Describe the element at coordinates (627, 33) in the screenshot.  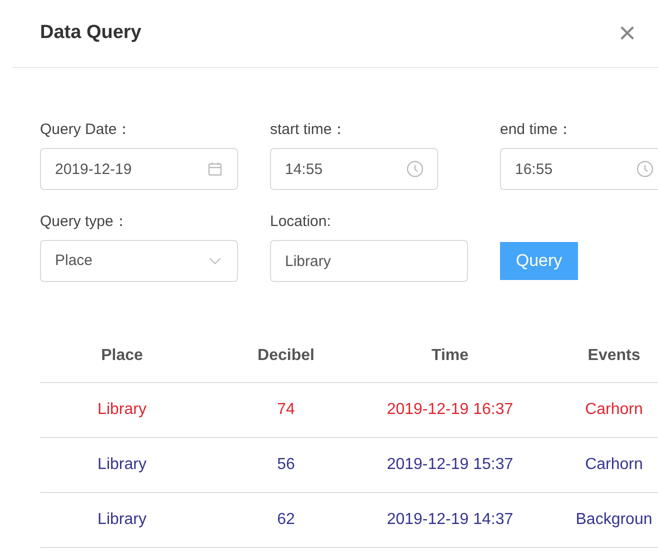
I see `close-button: ×` at that location.